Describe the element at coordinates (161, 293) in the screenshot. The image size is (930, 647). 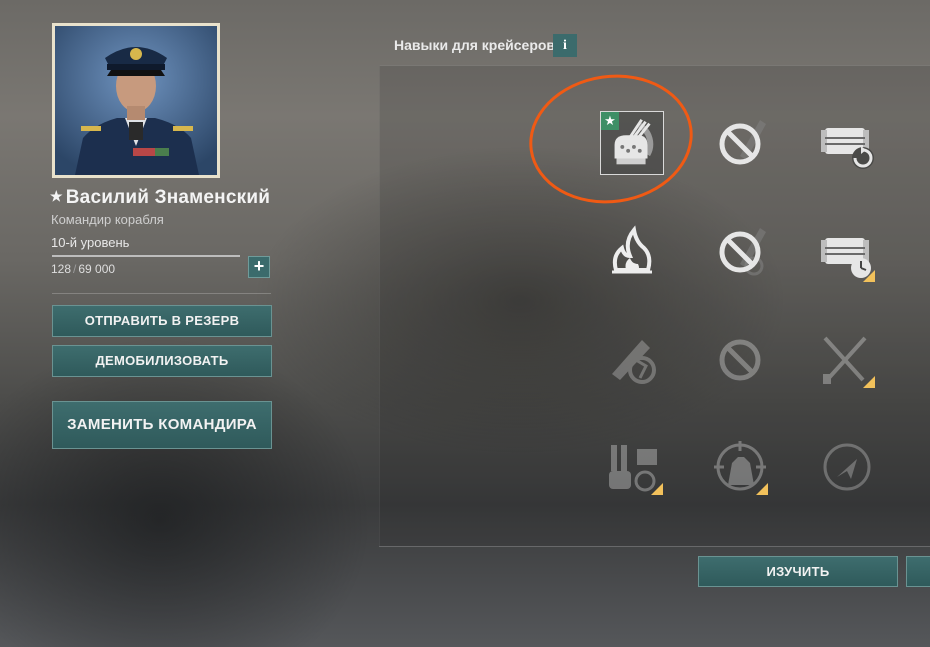
I see `divider` at that location.